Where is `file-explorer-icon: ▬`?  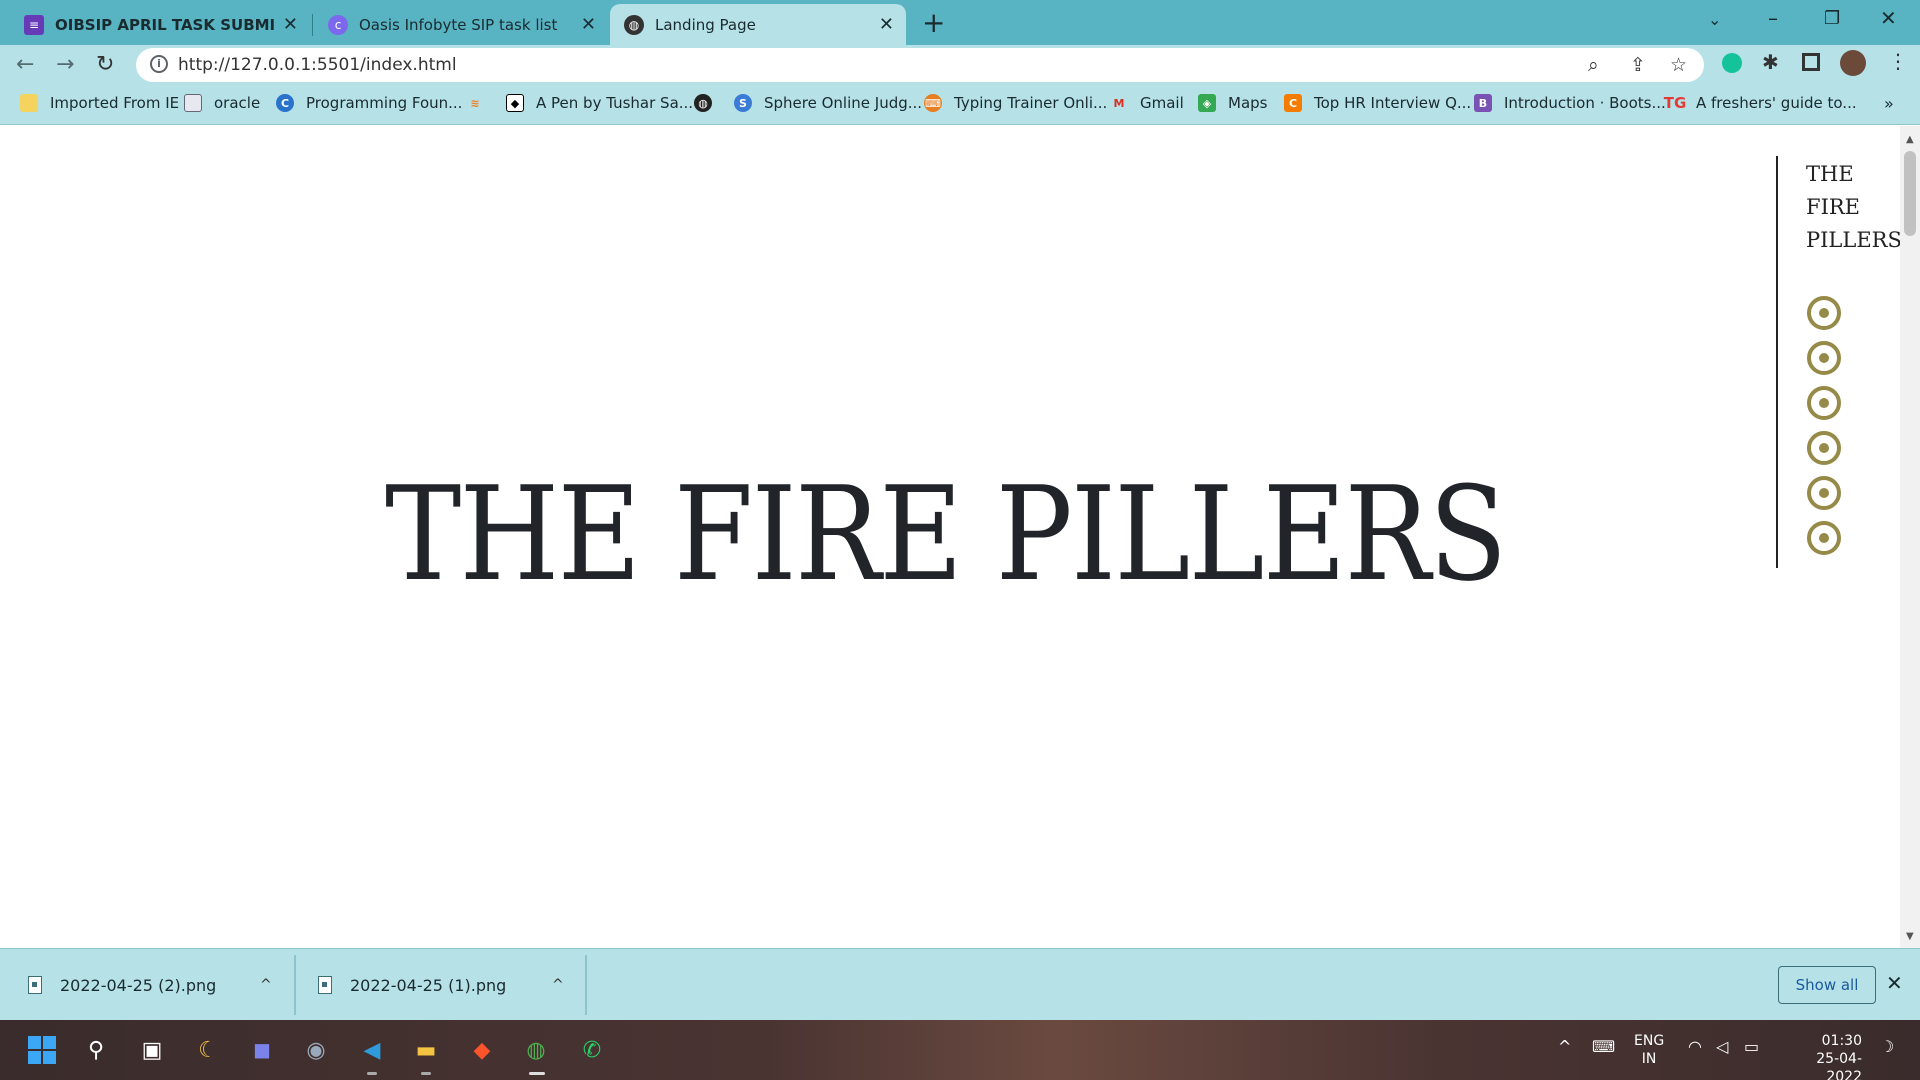
file-explorer-icon: ▬ is located at coordinates (426, 1050).